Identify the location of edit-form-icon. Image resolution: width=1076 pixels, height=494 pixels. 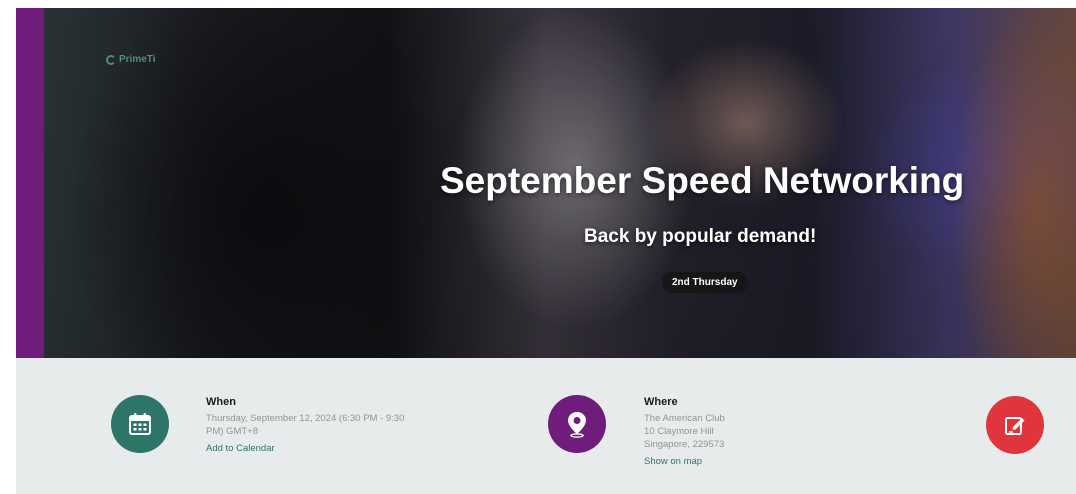
(1015, 426).